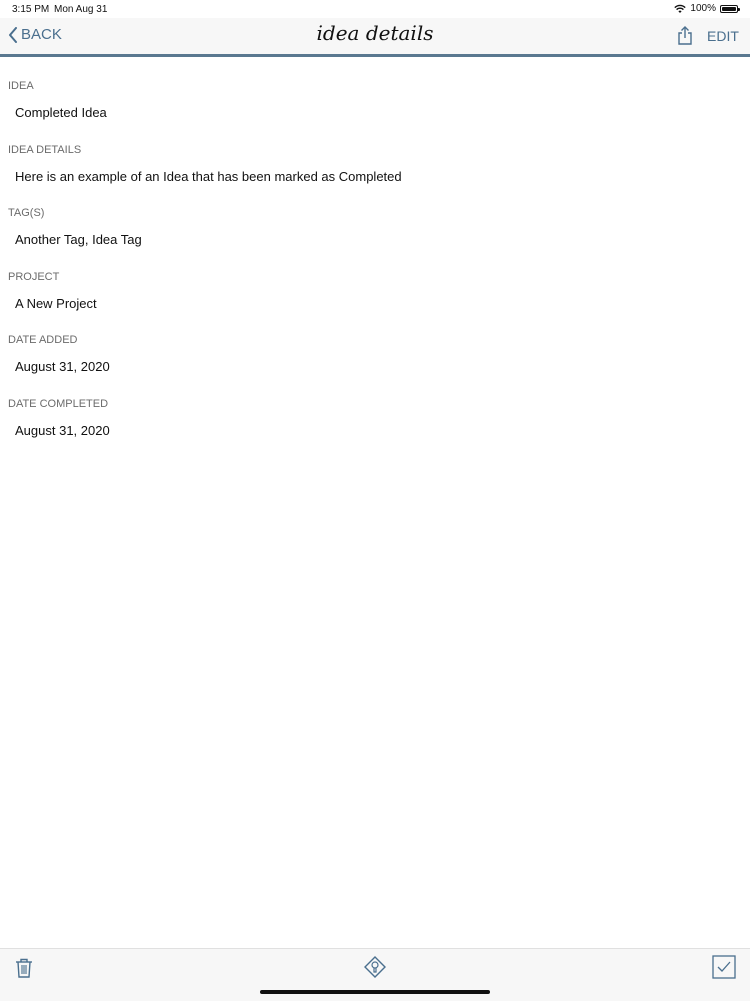 This screenshot has height=1001, width=750. I want to click on field-date-added: DATE ADDED August 31, 2020, so click(375, 356).